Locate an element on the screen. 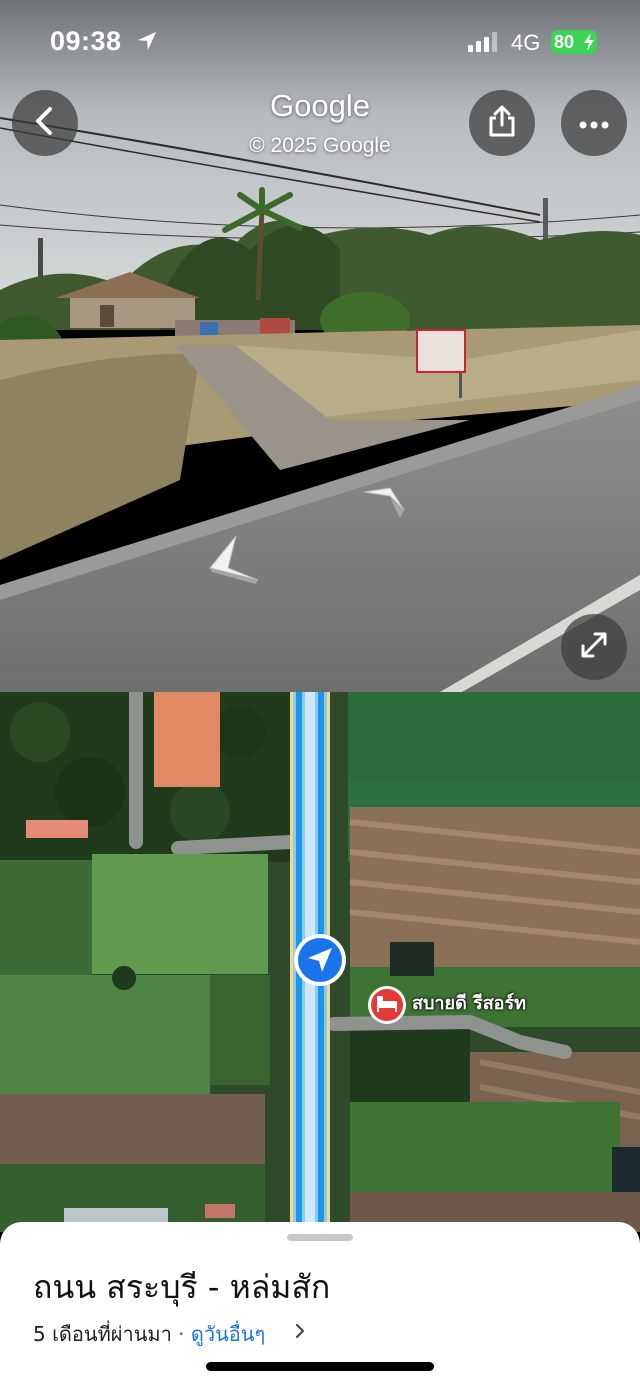 This screenshot has height=1384, width=640. see-other-dates-link: ดูวันอื่นๆ is located at coordinates (228, 1334).